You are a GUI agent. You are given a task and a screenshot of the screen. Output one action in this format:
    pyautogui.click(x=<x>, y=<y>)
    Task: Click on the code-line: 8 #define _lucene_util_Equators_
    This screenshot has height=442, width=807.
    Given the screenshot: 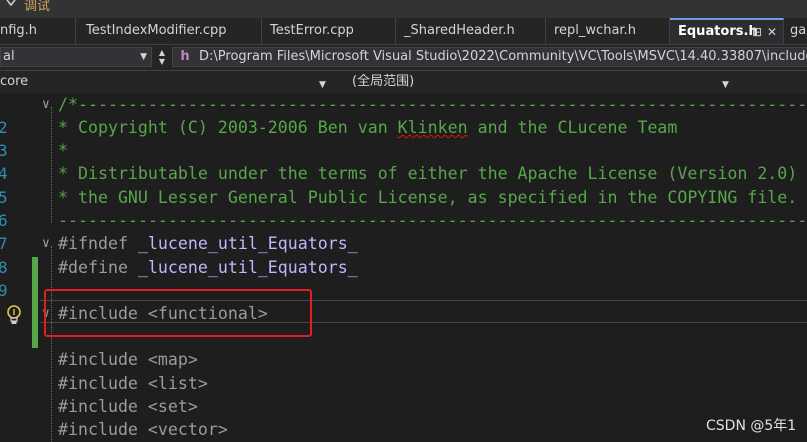 What is the action you would take?
    pyautogui.click(x=403, y=267)
    